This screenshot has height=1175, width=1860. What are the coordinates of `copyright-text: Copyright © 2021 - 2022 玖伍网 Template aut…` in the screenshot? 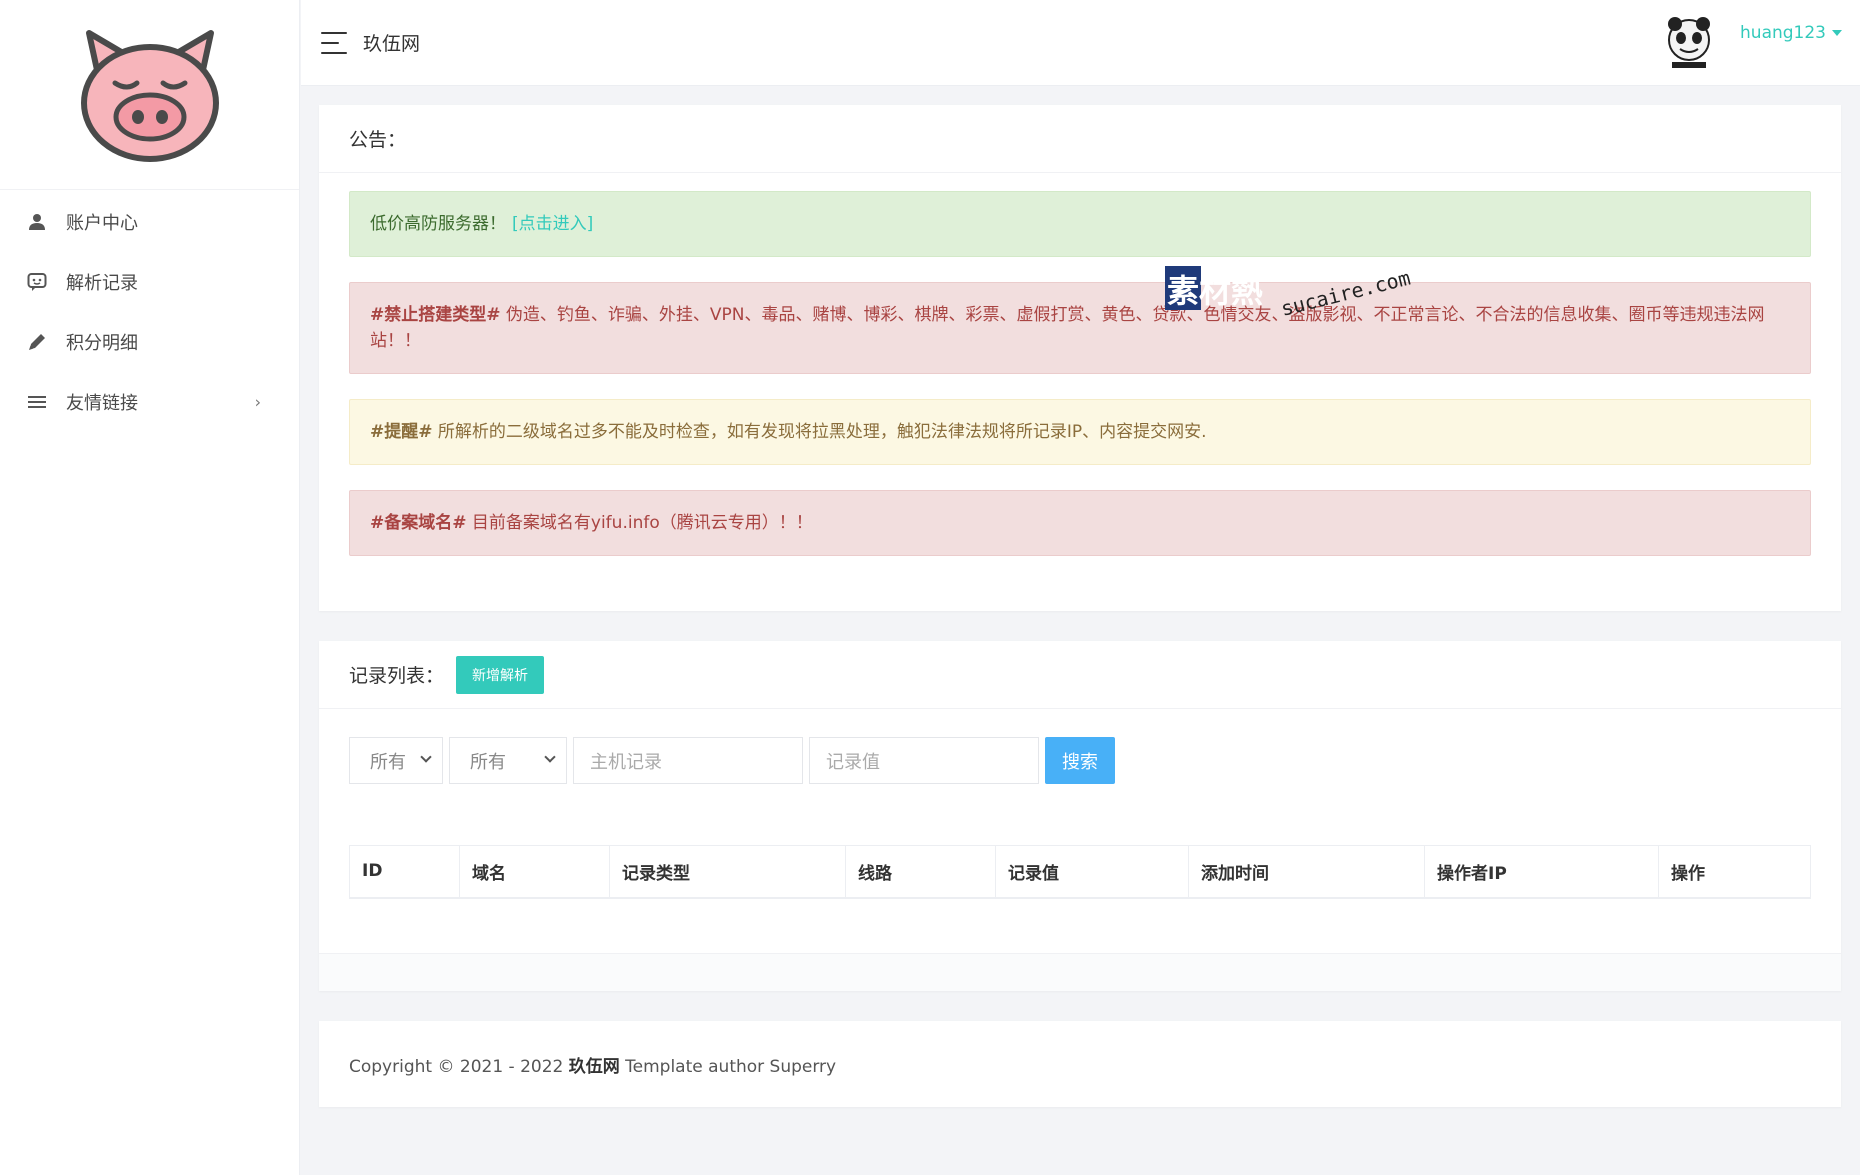 It's located at (592, 1064).